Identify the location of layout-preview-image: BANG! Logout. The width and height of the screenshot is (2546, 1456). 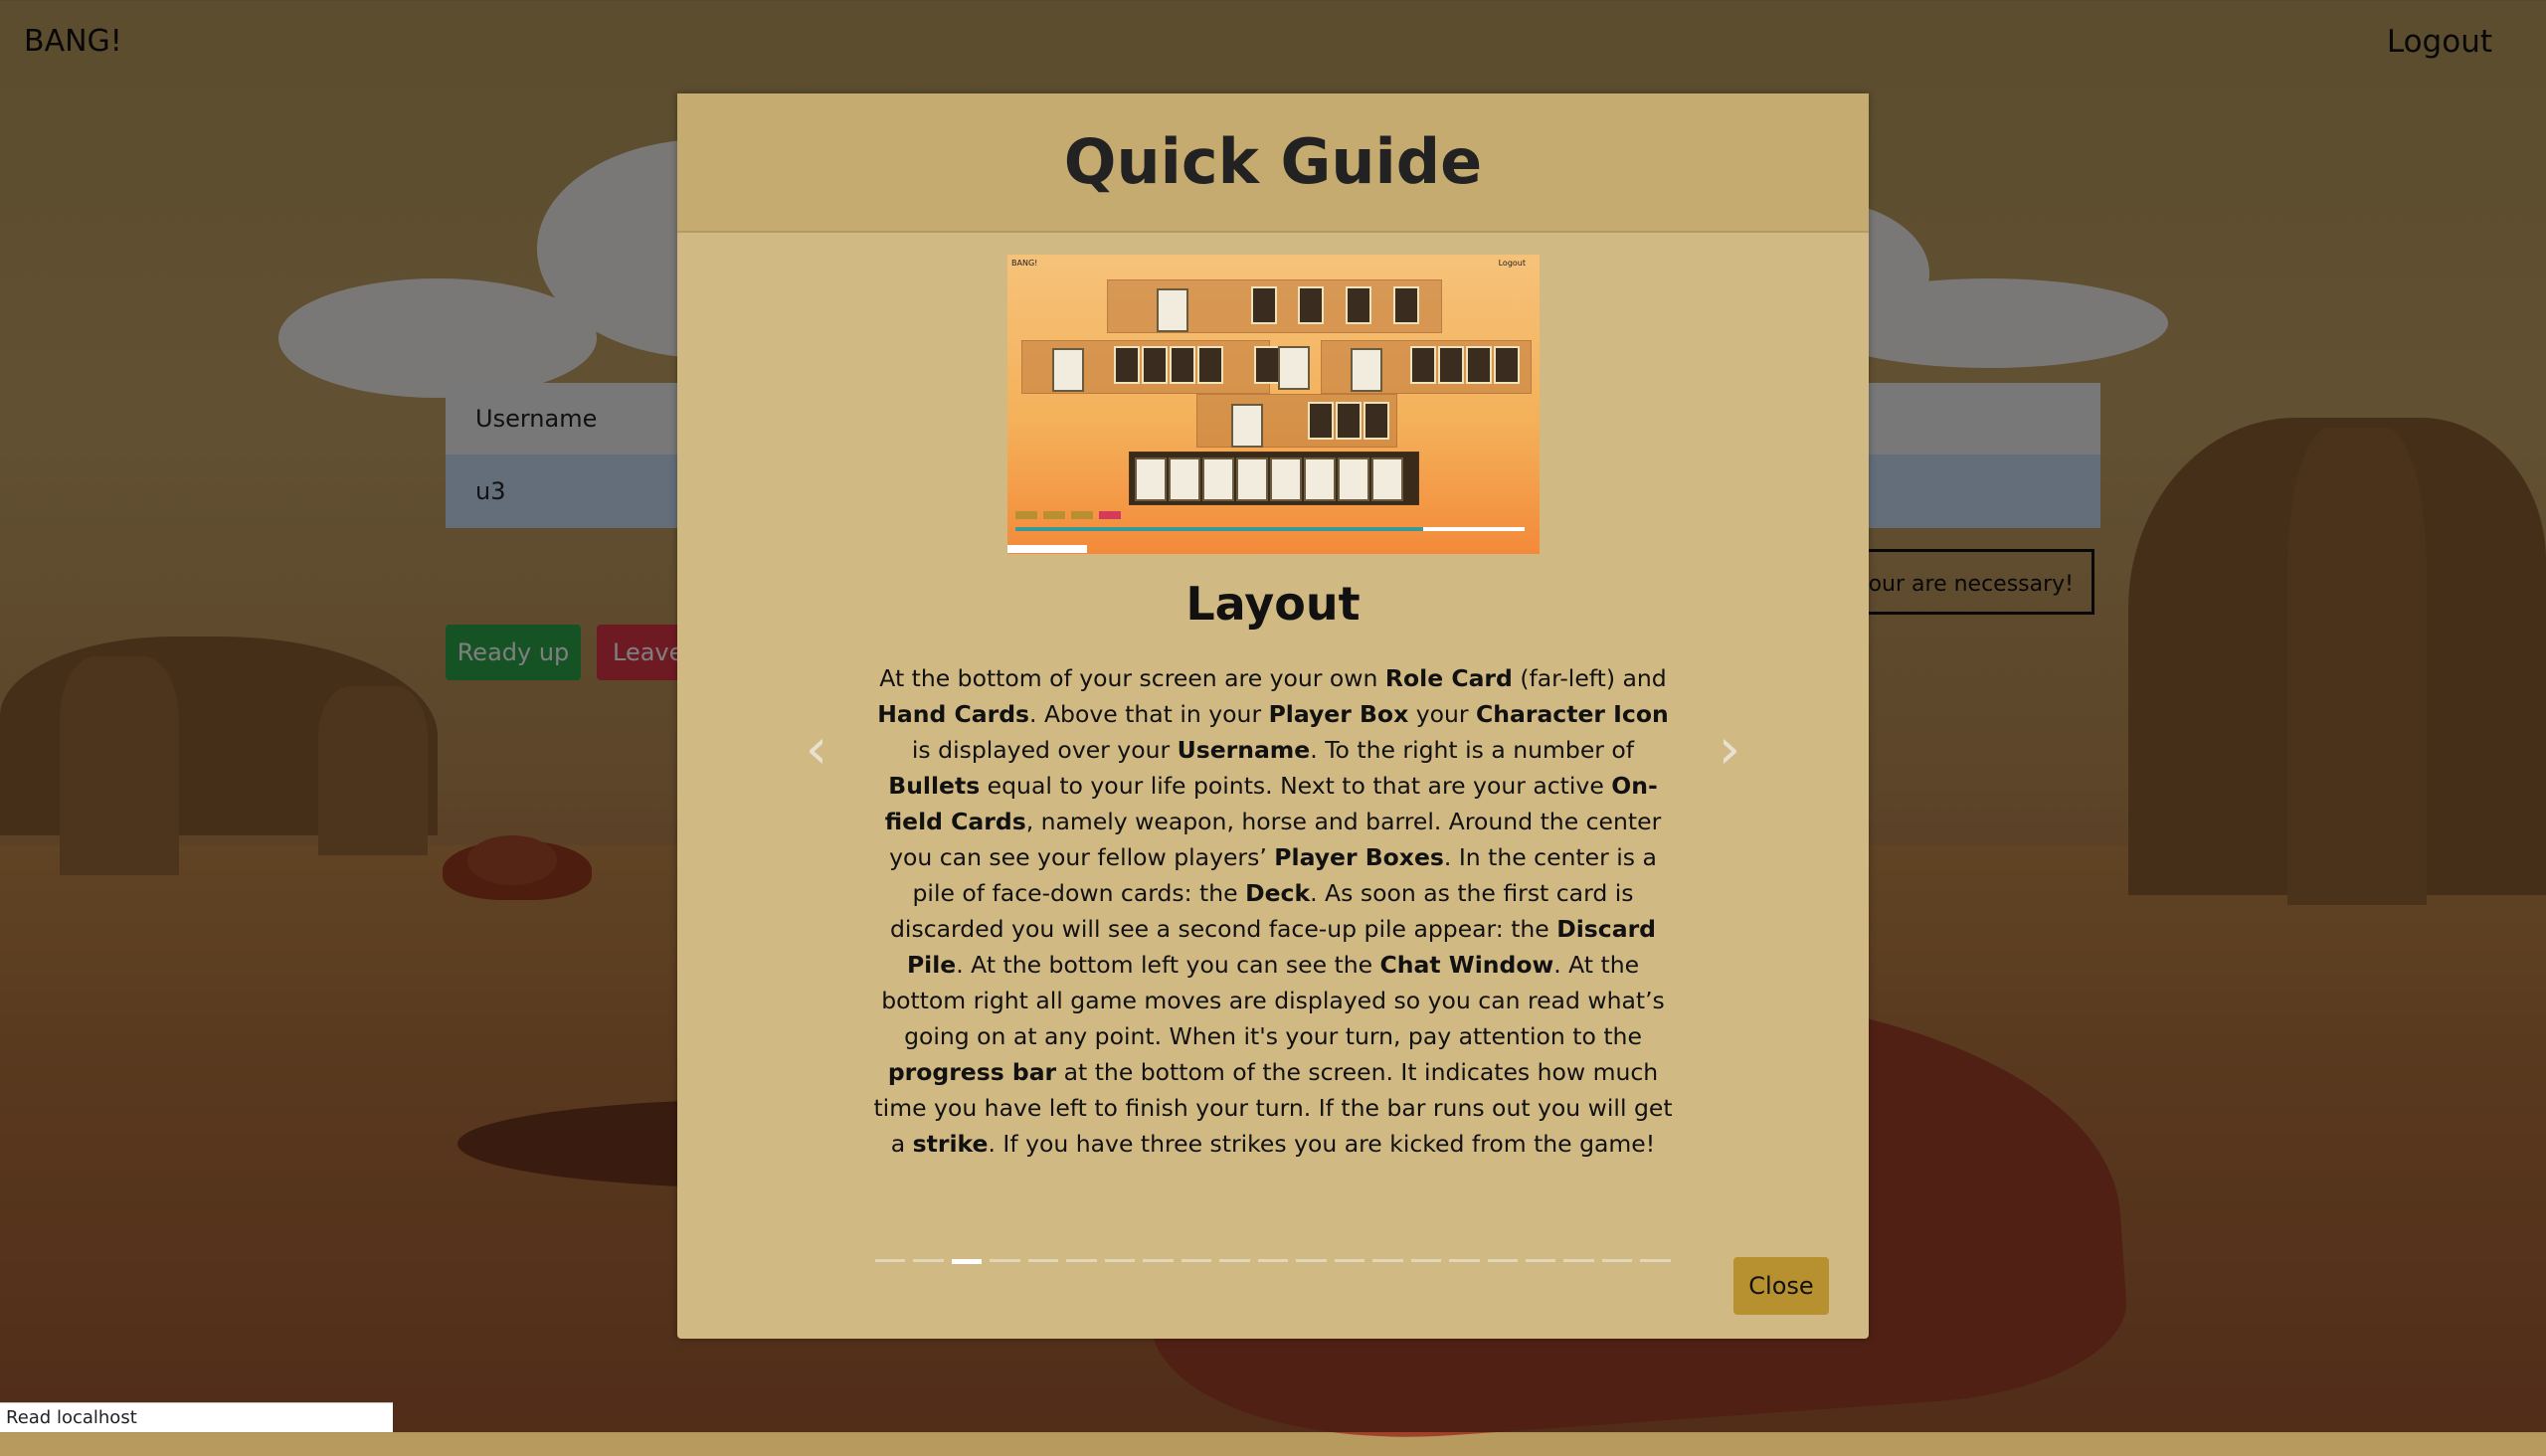
(1273, 404).